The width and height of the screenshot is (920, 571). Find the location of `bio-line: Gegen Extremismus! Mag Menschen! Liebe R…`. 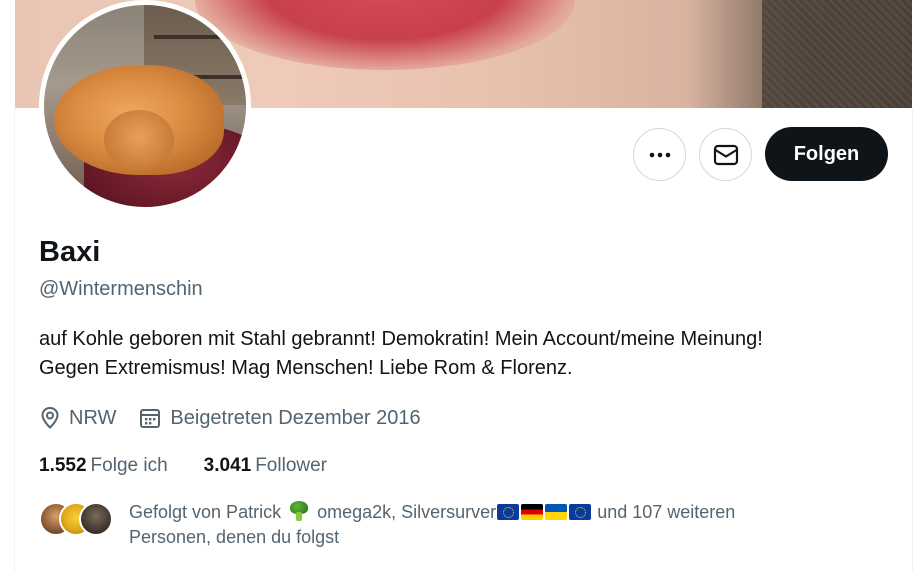

bio-line: Gegen Extremismus! Mag Menschen! Liebe R… is located at coordinates (306, 368).